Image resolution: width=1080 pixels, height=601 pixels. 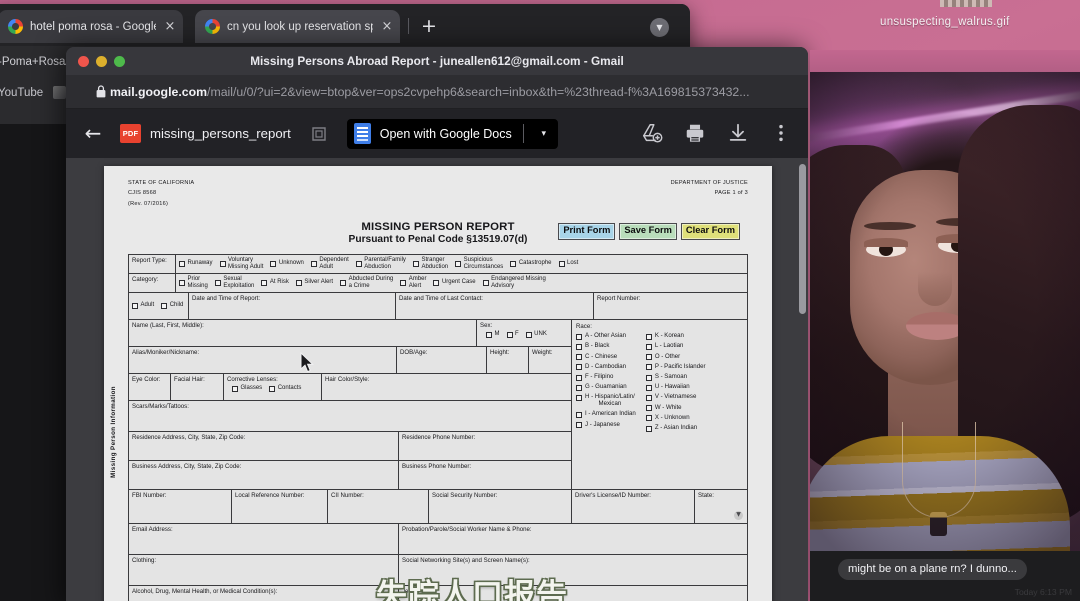 What do you see at coordinates (675, 408) in the screenshot?
I see `checkbox-race-w-white: W - White` at bounding box center [675, 408].